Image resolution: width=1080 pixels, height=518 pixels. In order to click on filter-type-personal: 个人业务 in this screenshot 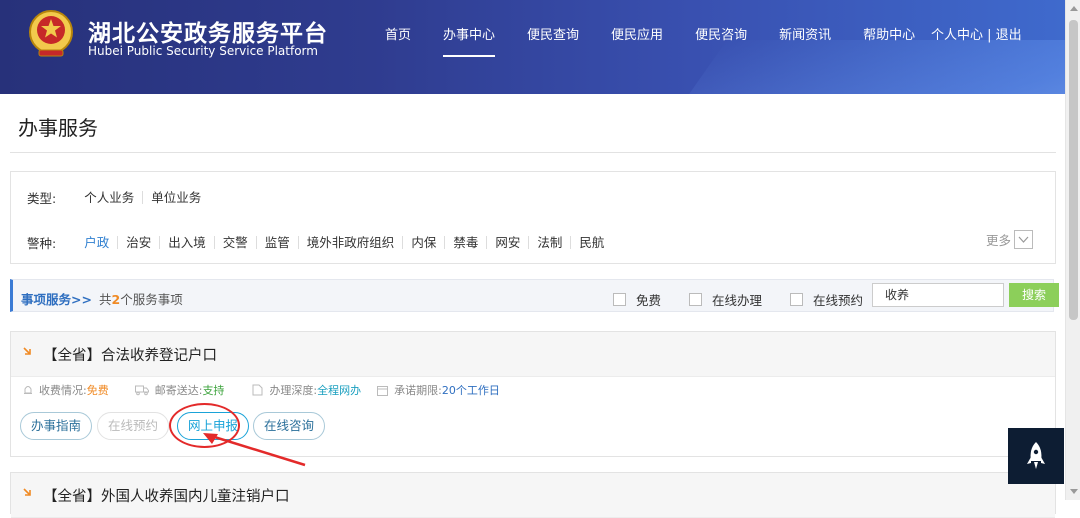, I will do `click(114, 197)`.